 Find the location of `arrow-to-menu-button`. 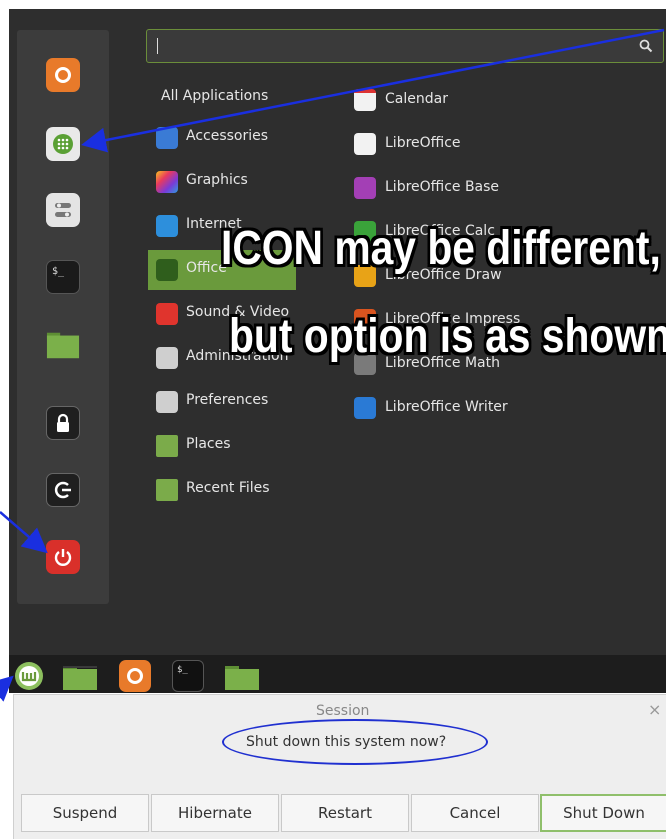

arrow-to-menu-button is located at coordinates (7, 688).